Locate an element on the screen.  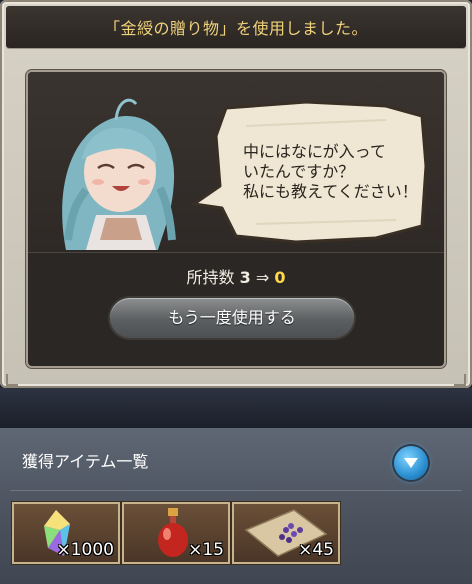
item-quantity: ×15 is located at coordinates (206, 550).